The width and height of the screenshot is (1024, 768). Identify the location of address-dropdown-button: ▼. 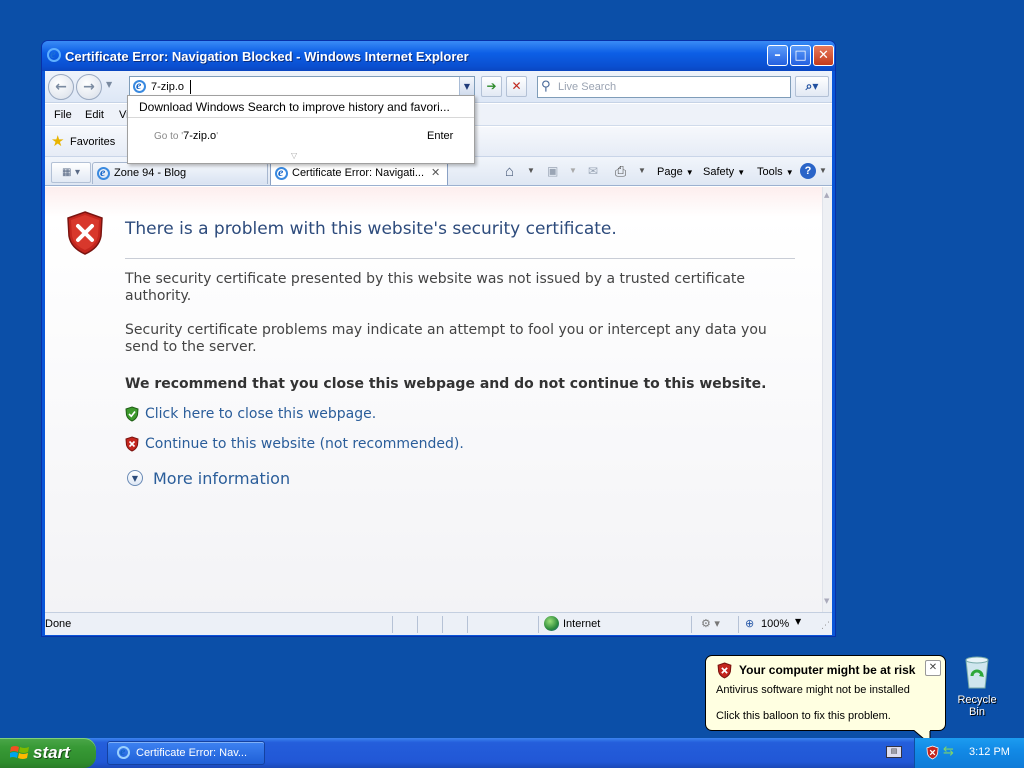
(466, 87).